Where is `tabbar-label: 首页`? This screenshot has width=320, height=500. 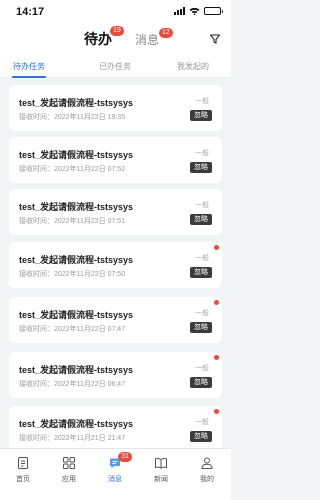 tabbar-label: 首页 is located at coordinates (23, 479).